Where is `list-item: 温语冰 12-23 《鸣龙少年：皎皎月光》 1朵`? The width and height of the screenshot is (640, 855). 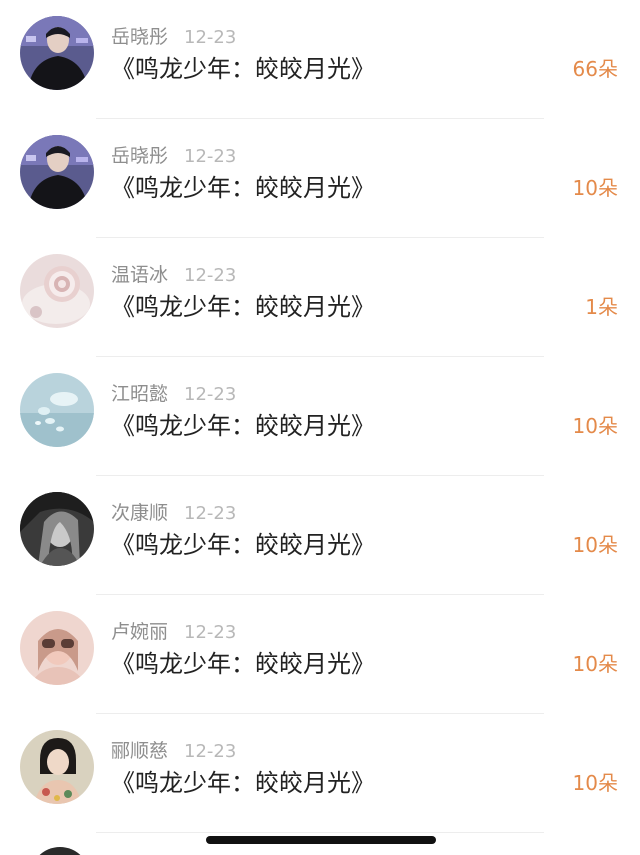 list-item: 温语冰 12-23 《鸣龙少年：皎皎月光》 1朵 is located at coordinates (320, 297).